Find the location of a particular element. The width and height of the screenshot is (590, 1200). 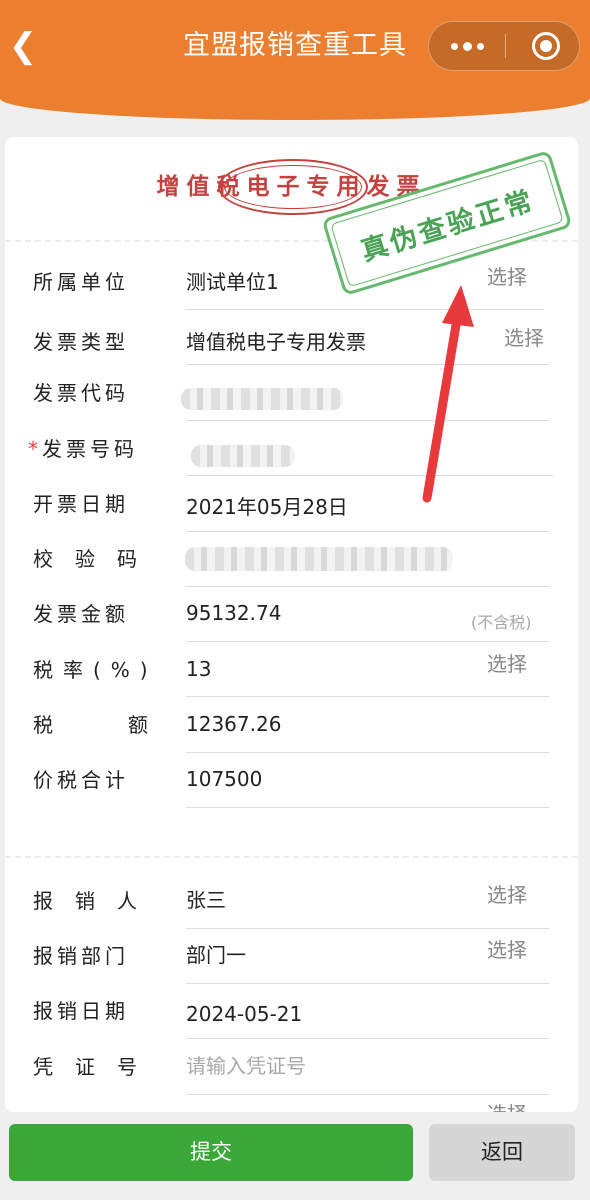

invoice-type-value: 增值税电子专用发票 is located at coordinates (276, 342).